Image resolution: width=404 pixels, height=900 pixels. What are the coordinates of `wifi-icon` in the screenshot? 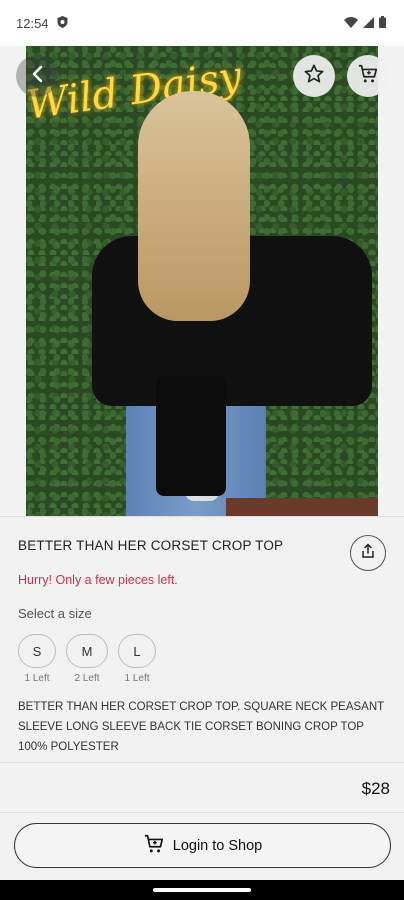 It's located at (351, 23).